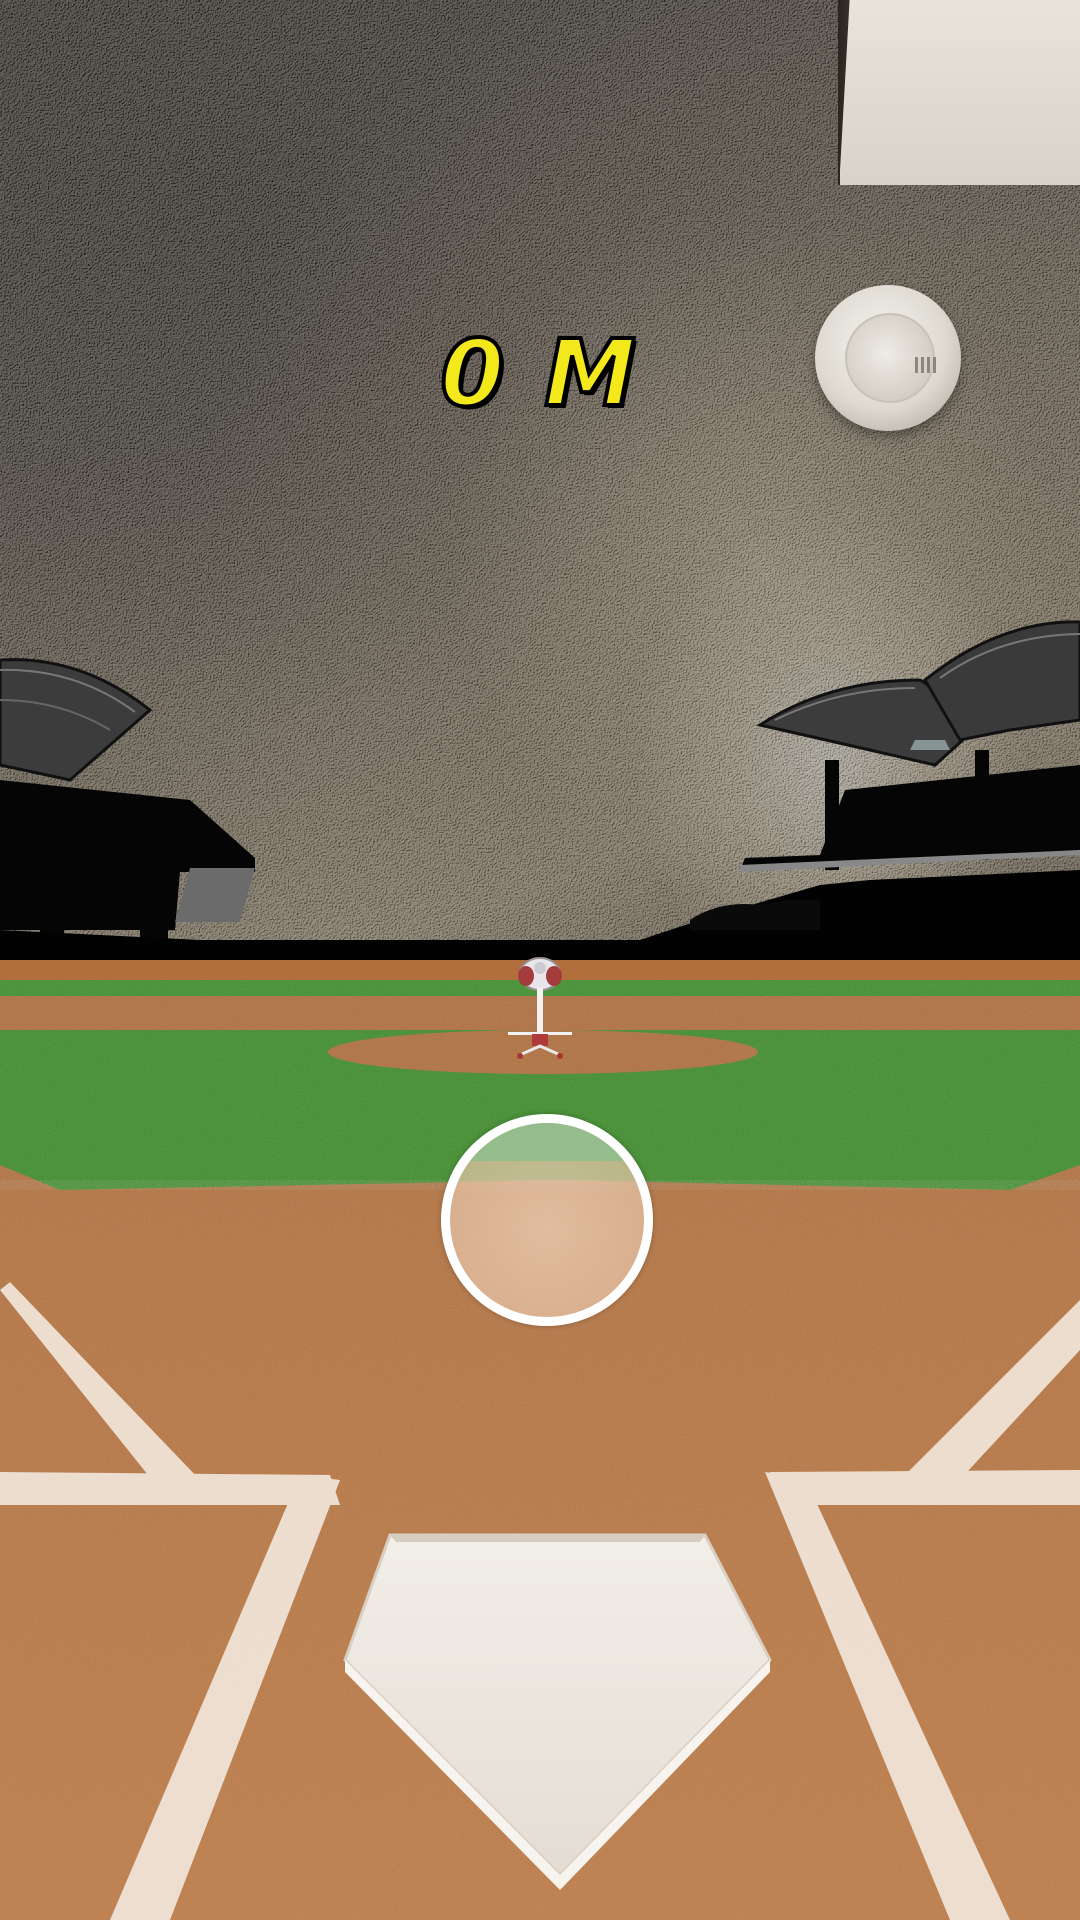 This screenshot has width=1080, height=1920. Describe the element at coordinates (76, 720) in the screenshot. I see `left-stand-roof` at that location.